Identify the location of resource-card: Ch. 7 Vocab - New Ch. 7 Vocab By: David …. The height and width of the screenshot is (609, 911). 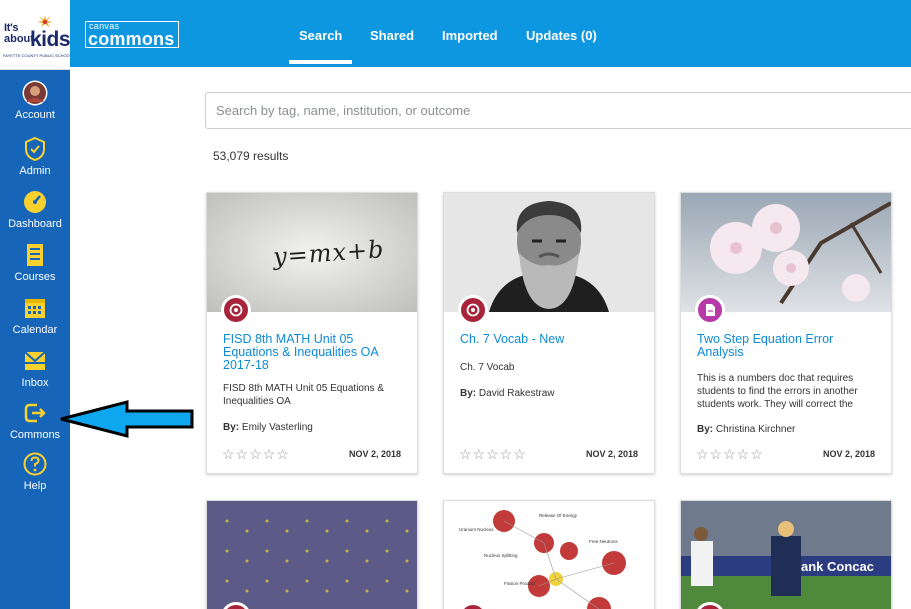
(549, 333).